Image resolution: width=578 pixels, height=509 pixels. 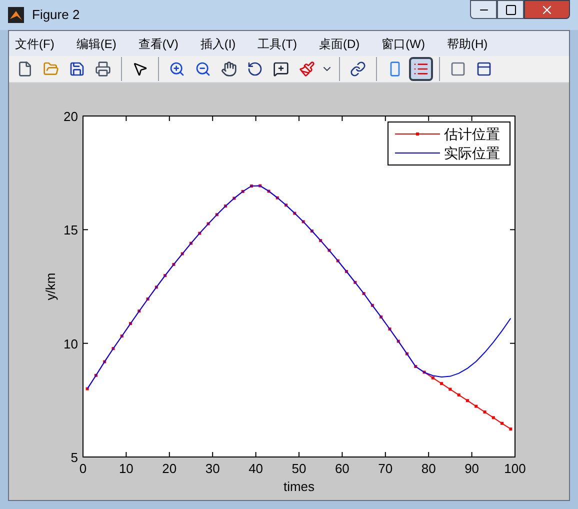 What do you see at coordinates (277, 43) in the screenshot?
I see `menu-item: 工具(T)` at bounding box center [277, 43].